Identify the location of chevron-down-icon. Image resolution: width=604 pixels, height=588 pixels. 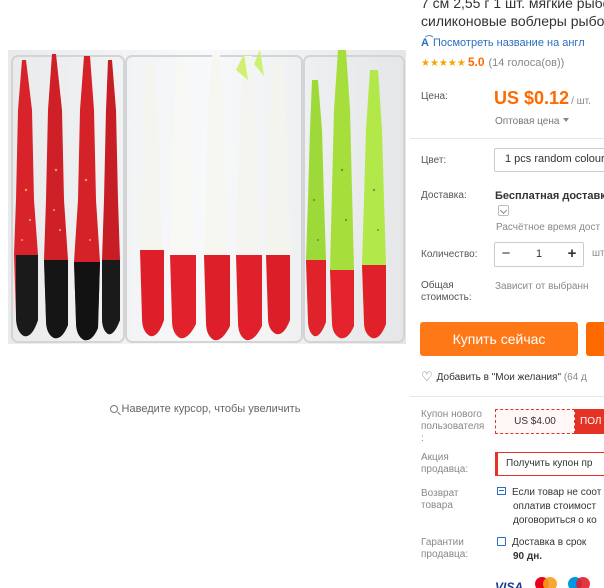
(566, 120).